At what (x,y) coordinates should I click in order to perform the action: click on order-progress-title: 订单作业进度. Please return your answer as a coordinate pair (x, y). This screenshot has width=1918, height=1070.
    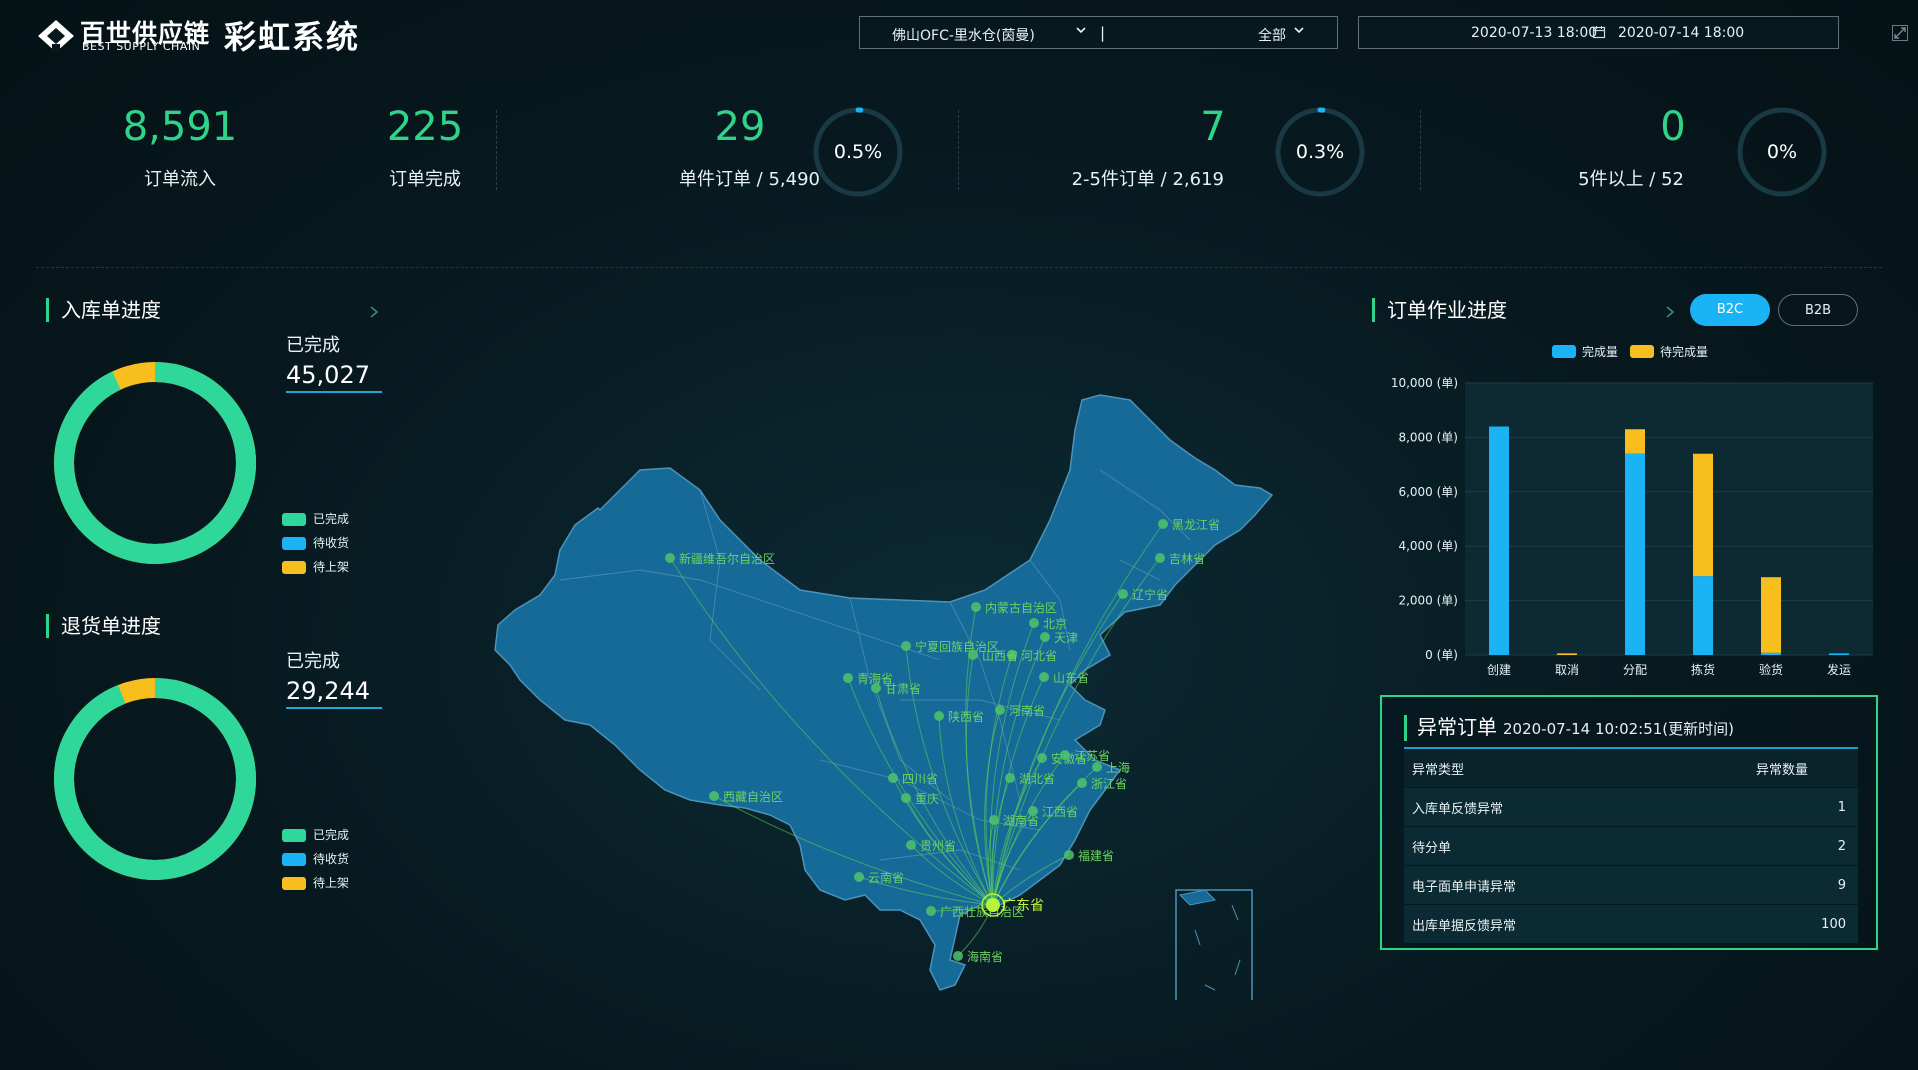
    Looking at the image, I should click on (1439, 310).